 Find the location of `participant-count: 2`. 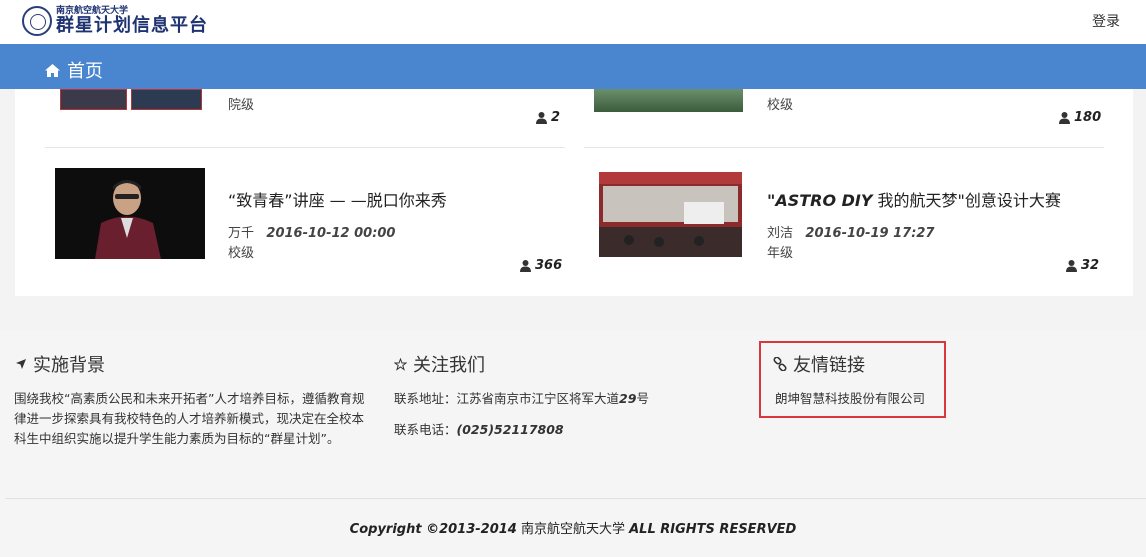

participant-count: 2 is located at coordinates (548, 117).